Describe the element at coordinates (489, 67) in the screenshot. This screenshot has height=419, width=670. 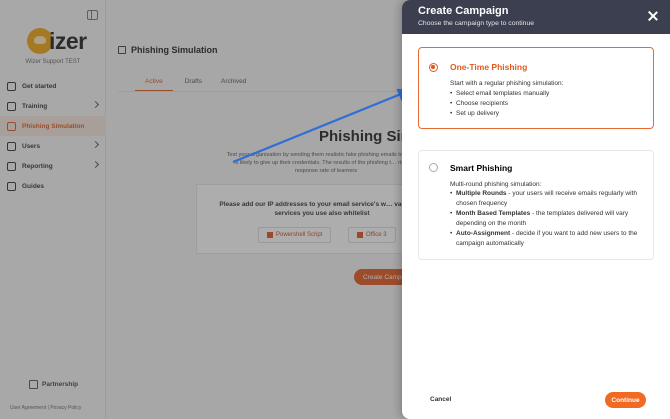
I see `option-title: One-Time Phishing` at that location.